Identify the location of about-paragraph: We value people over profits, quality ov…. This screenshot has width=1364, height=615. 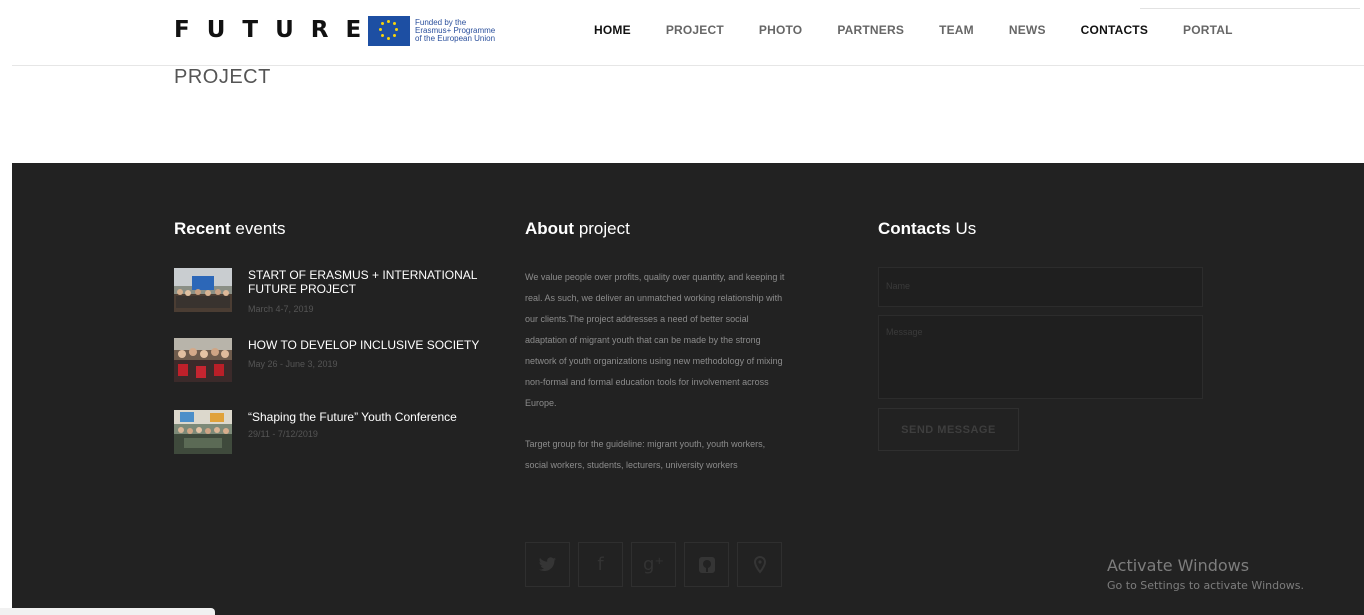
(655, 340).